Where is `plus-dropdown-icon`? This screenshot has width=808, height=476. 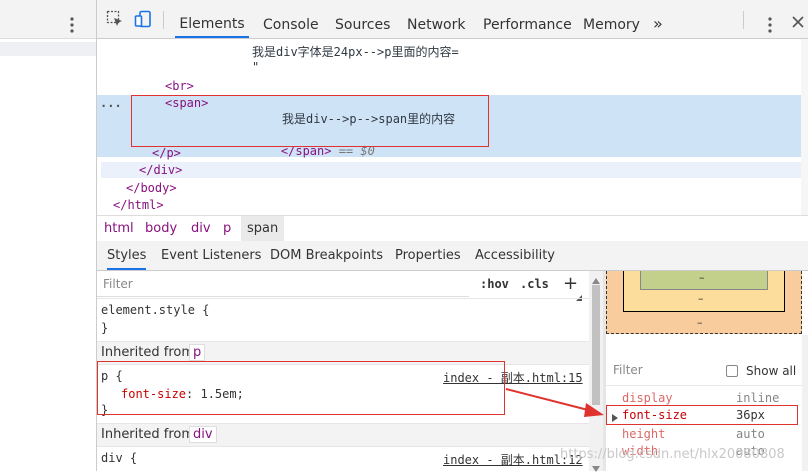
plus-dropdown-icon is located at coordinates (579, 295).